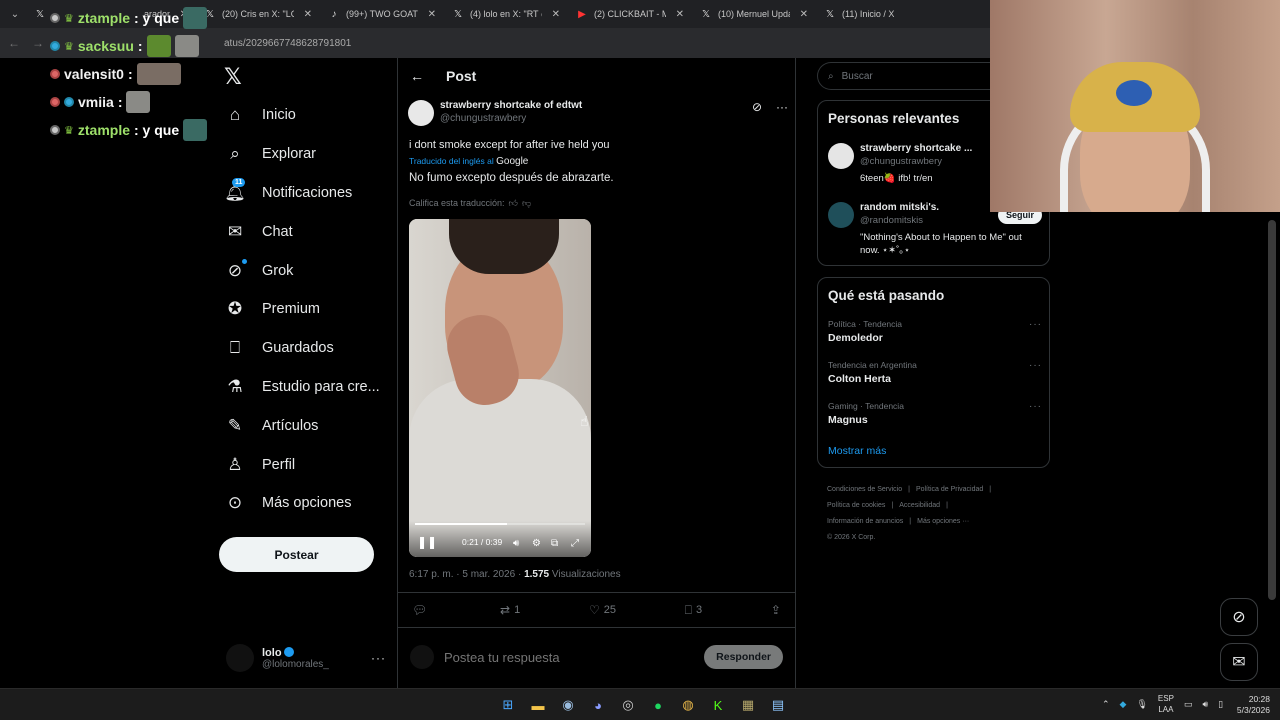  I want to click on forward-arrow-icon: →, so click(38, 43).